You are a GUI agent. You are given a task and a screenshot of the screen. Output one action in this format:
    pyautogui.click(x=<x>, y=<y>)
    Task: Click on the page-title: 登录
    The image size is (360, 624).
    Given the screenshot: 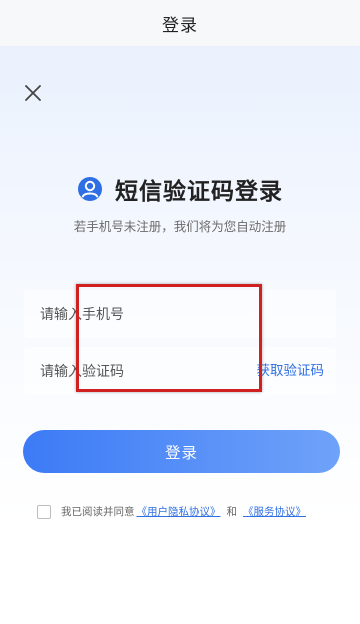 What is the action you would take?
    pyautogui.click(x=180, y=25)
    